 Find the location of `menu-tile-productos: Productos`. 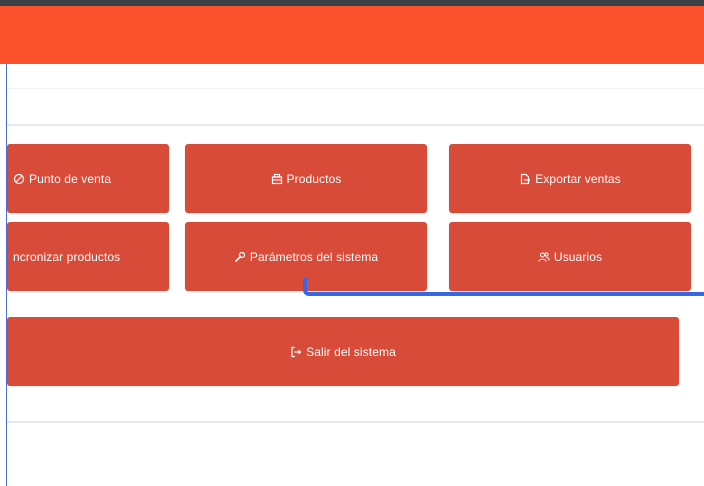

menu-tile-productos: Productos is located at coordinates (306, 178).